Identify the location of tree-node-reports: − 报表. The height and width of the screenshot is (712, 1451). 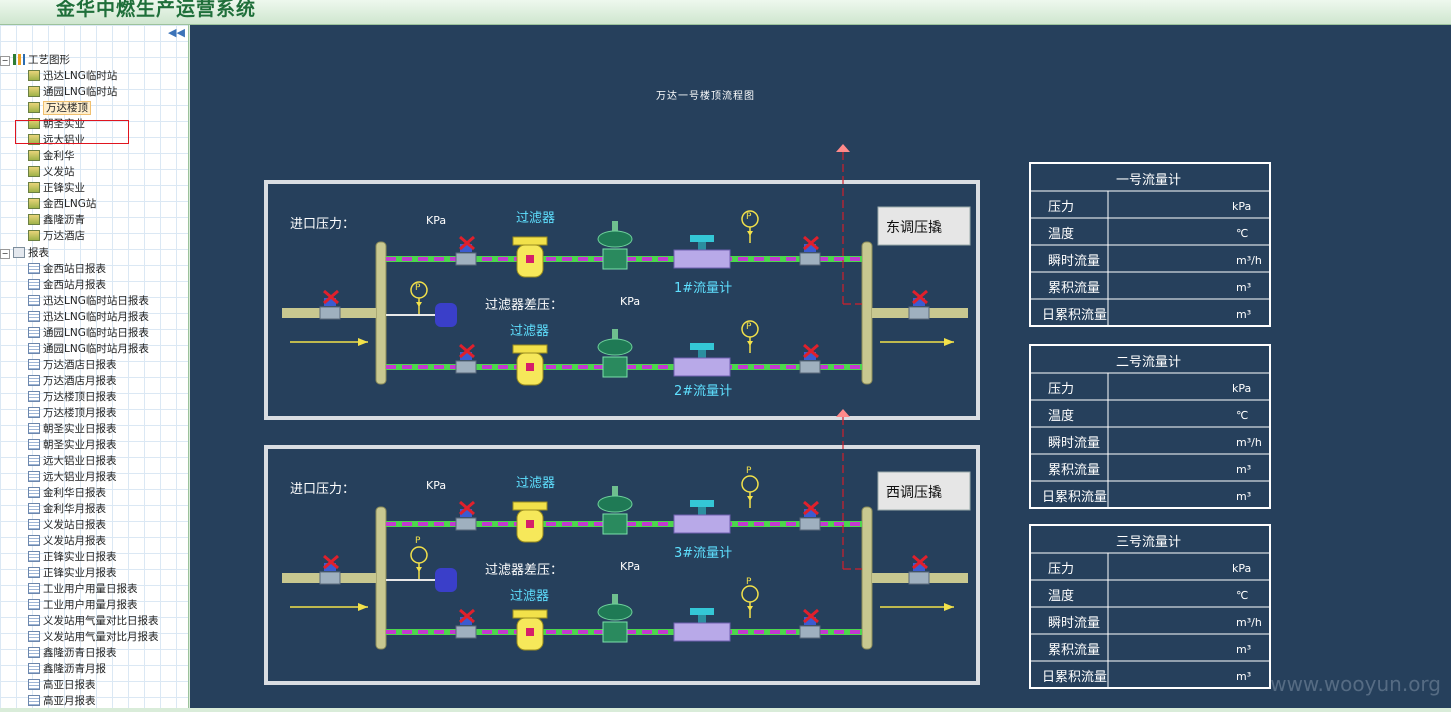
(24, 253).